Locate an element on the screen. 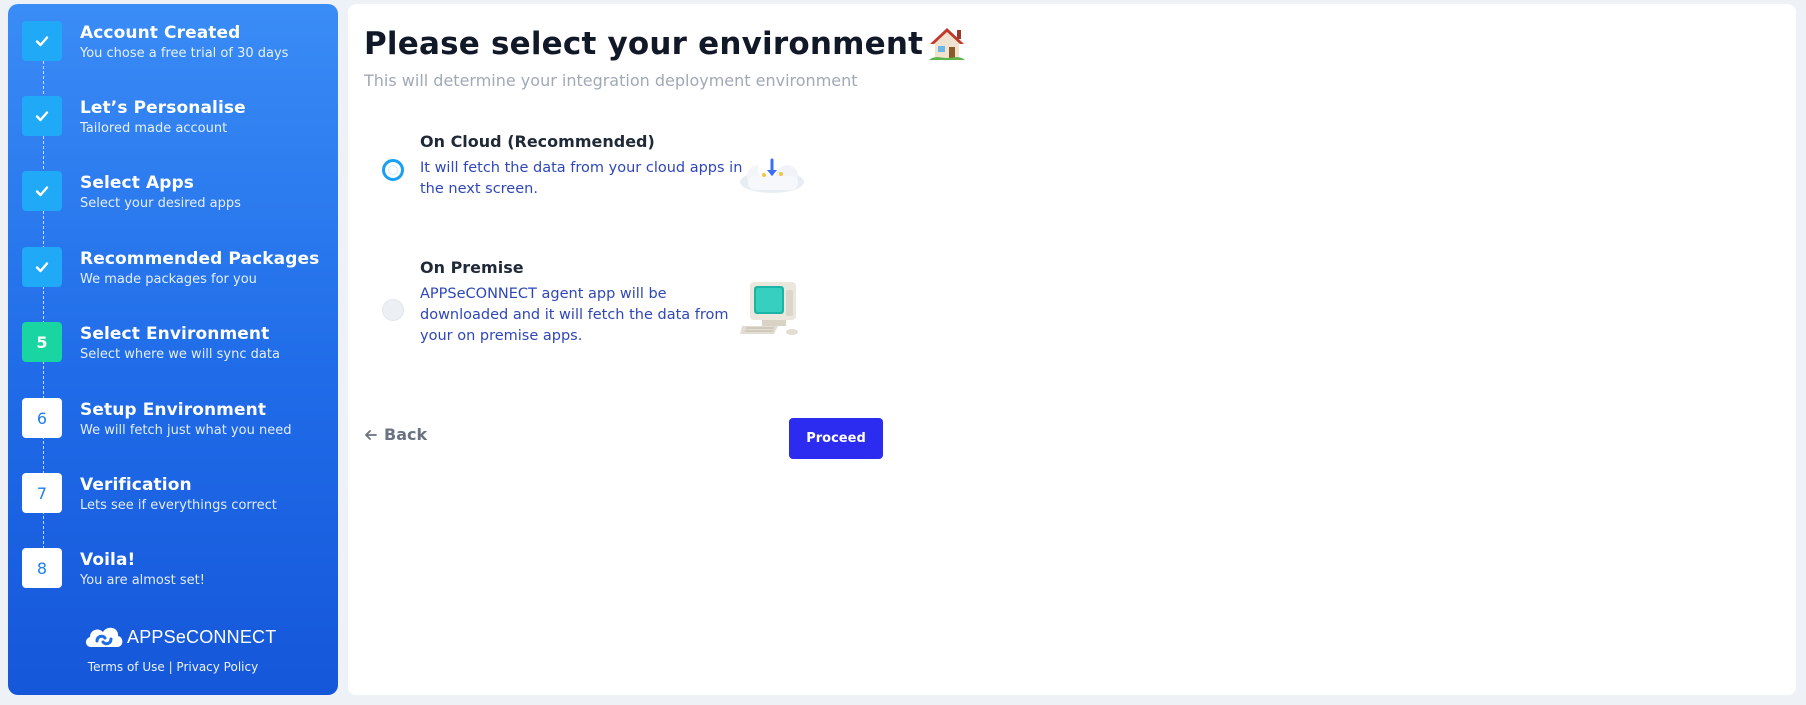 Image resolution: width=1806 pixels, height=705 pixels. step-title: Recommended Packages is located at coordinates (200, 259).